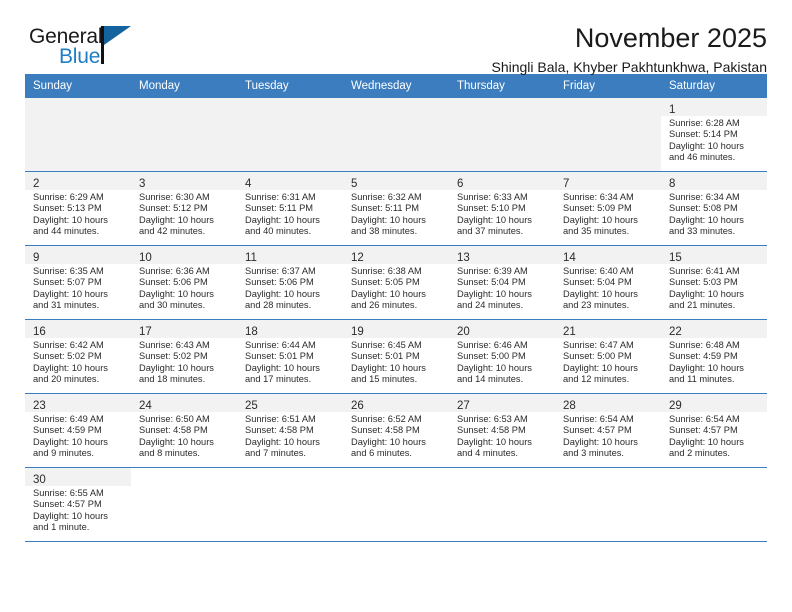 The image size is (792, 612). Describe the element at coordinates (173, 356) in the screenshot. I see `sunset-text: Sunset: 5:02 PM` at that location.